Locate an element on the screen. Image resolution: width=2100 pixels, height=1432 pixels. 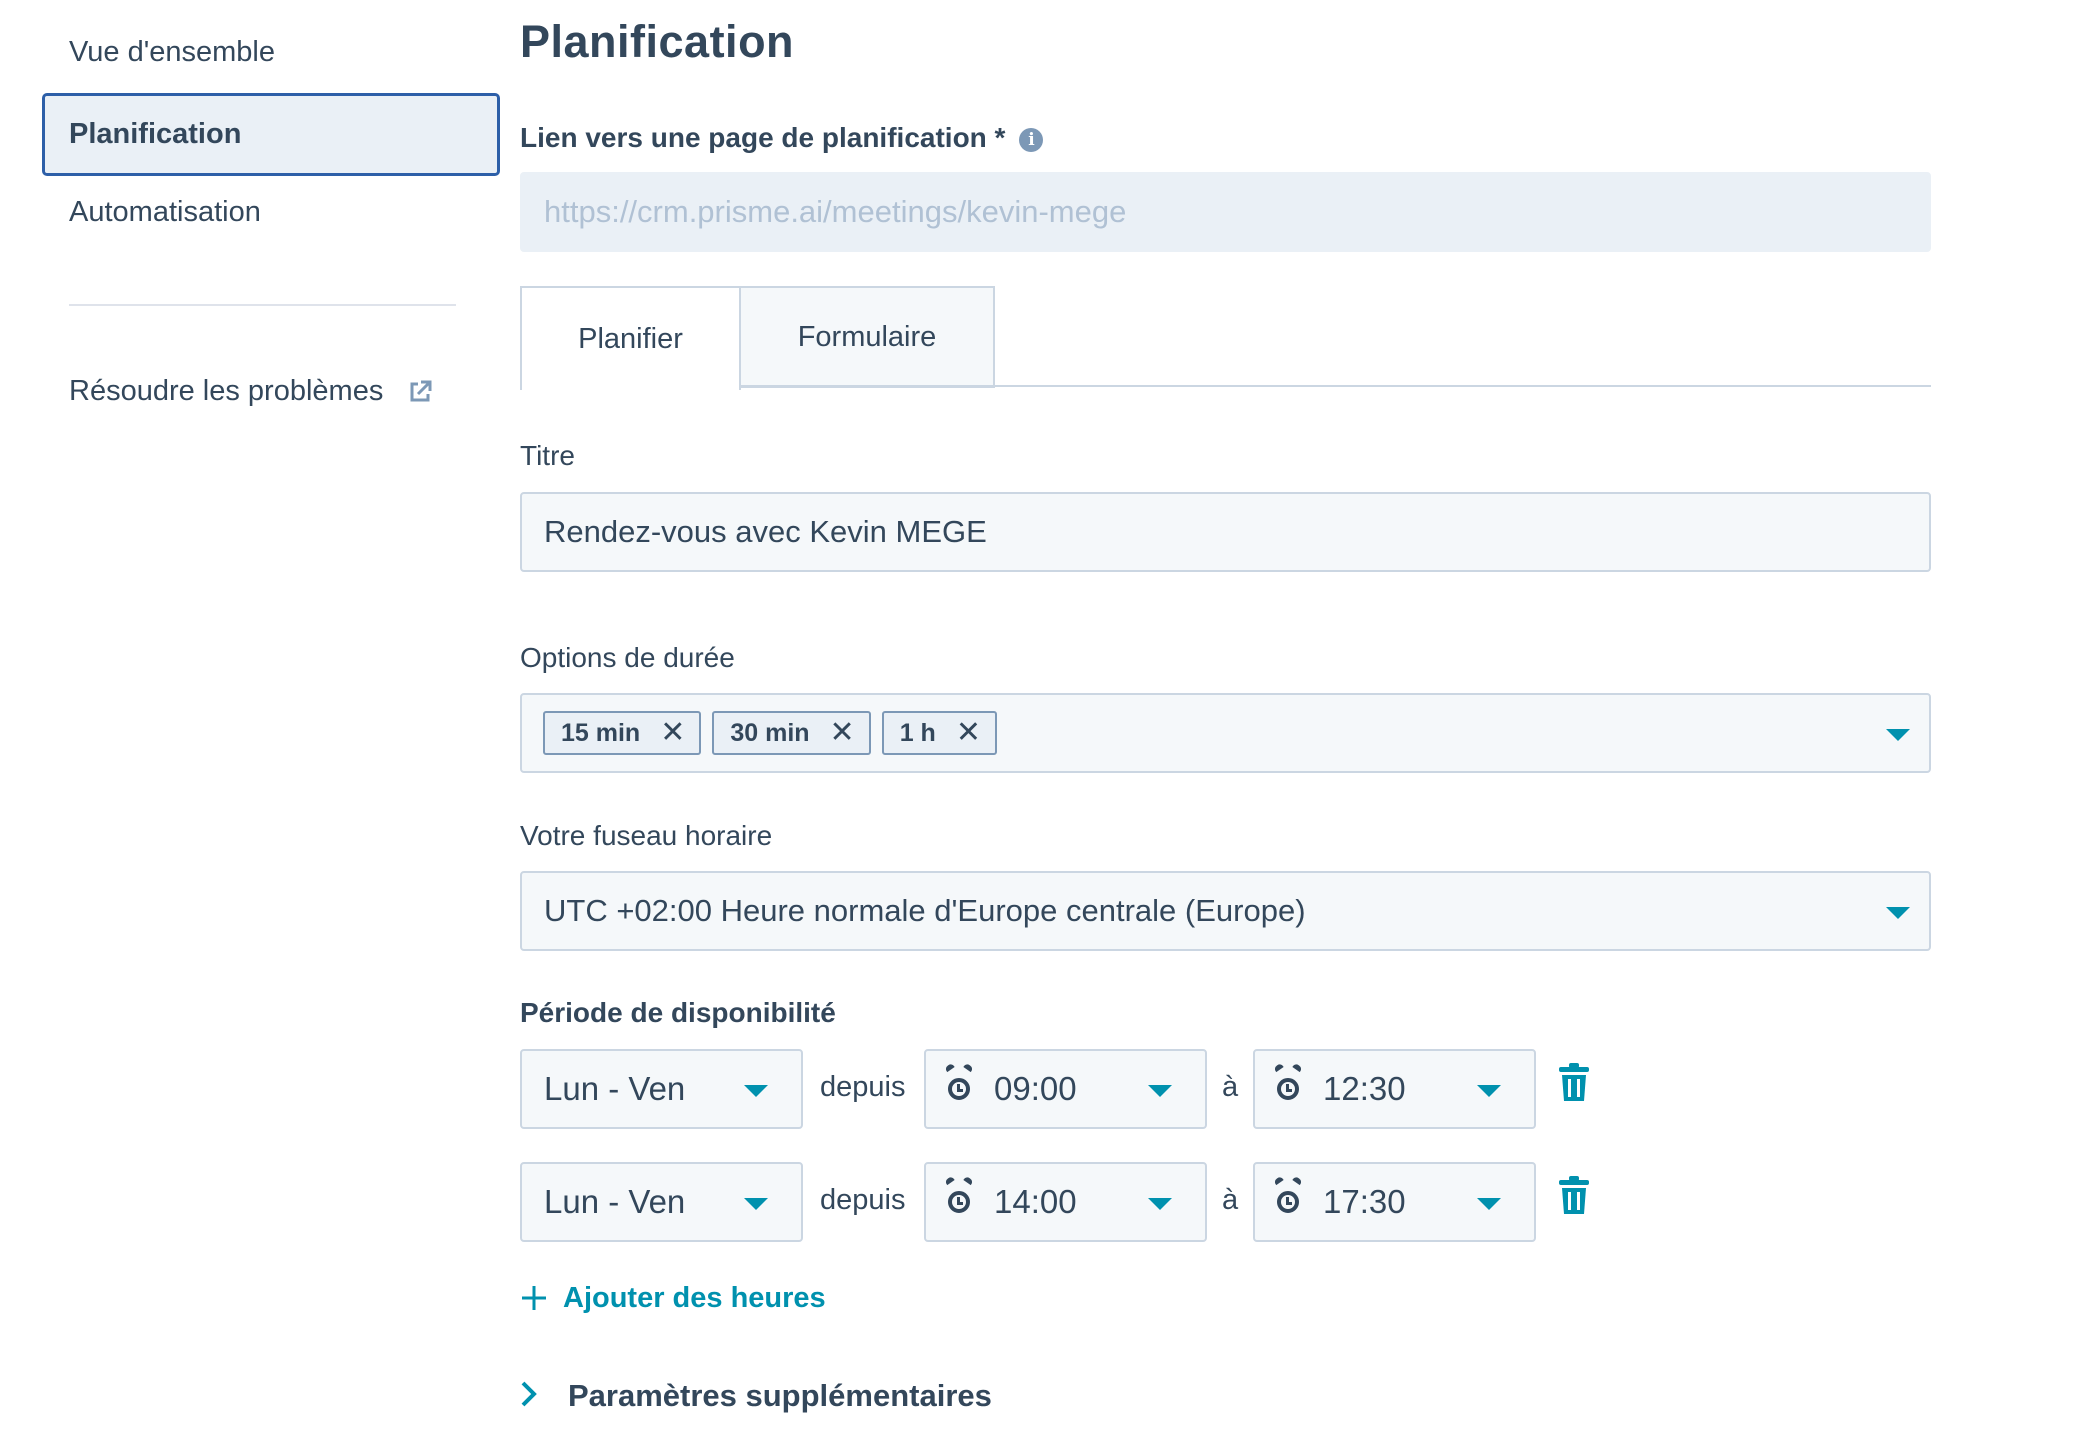
title-field-label: Titre is located at coordinates (547, 455).